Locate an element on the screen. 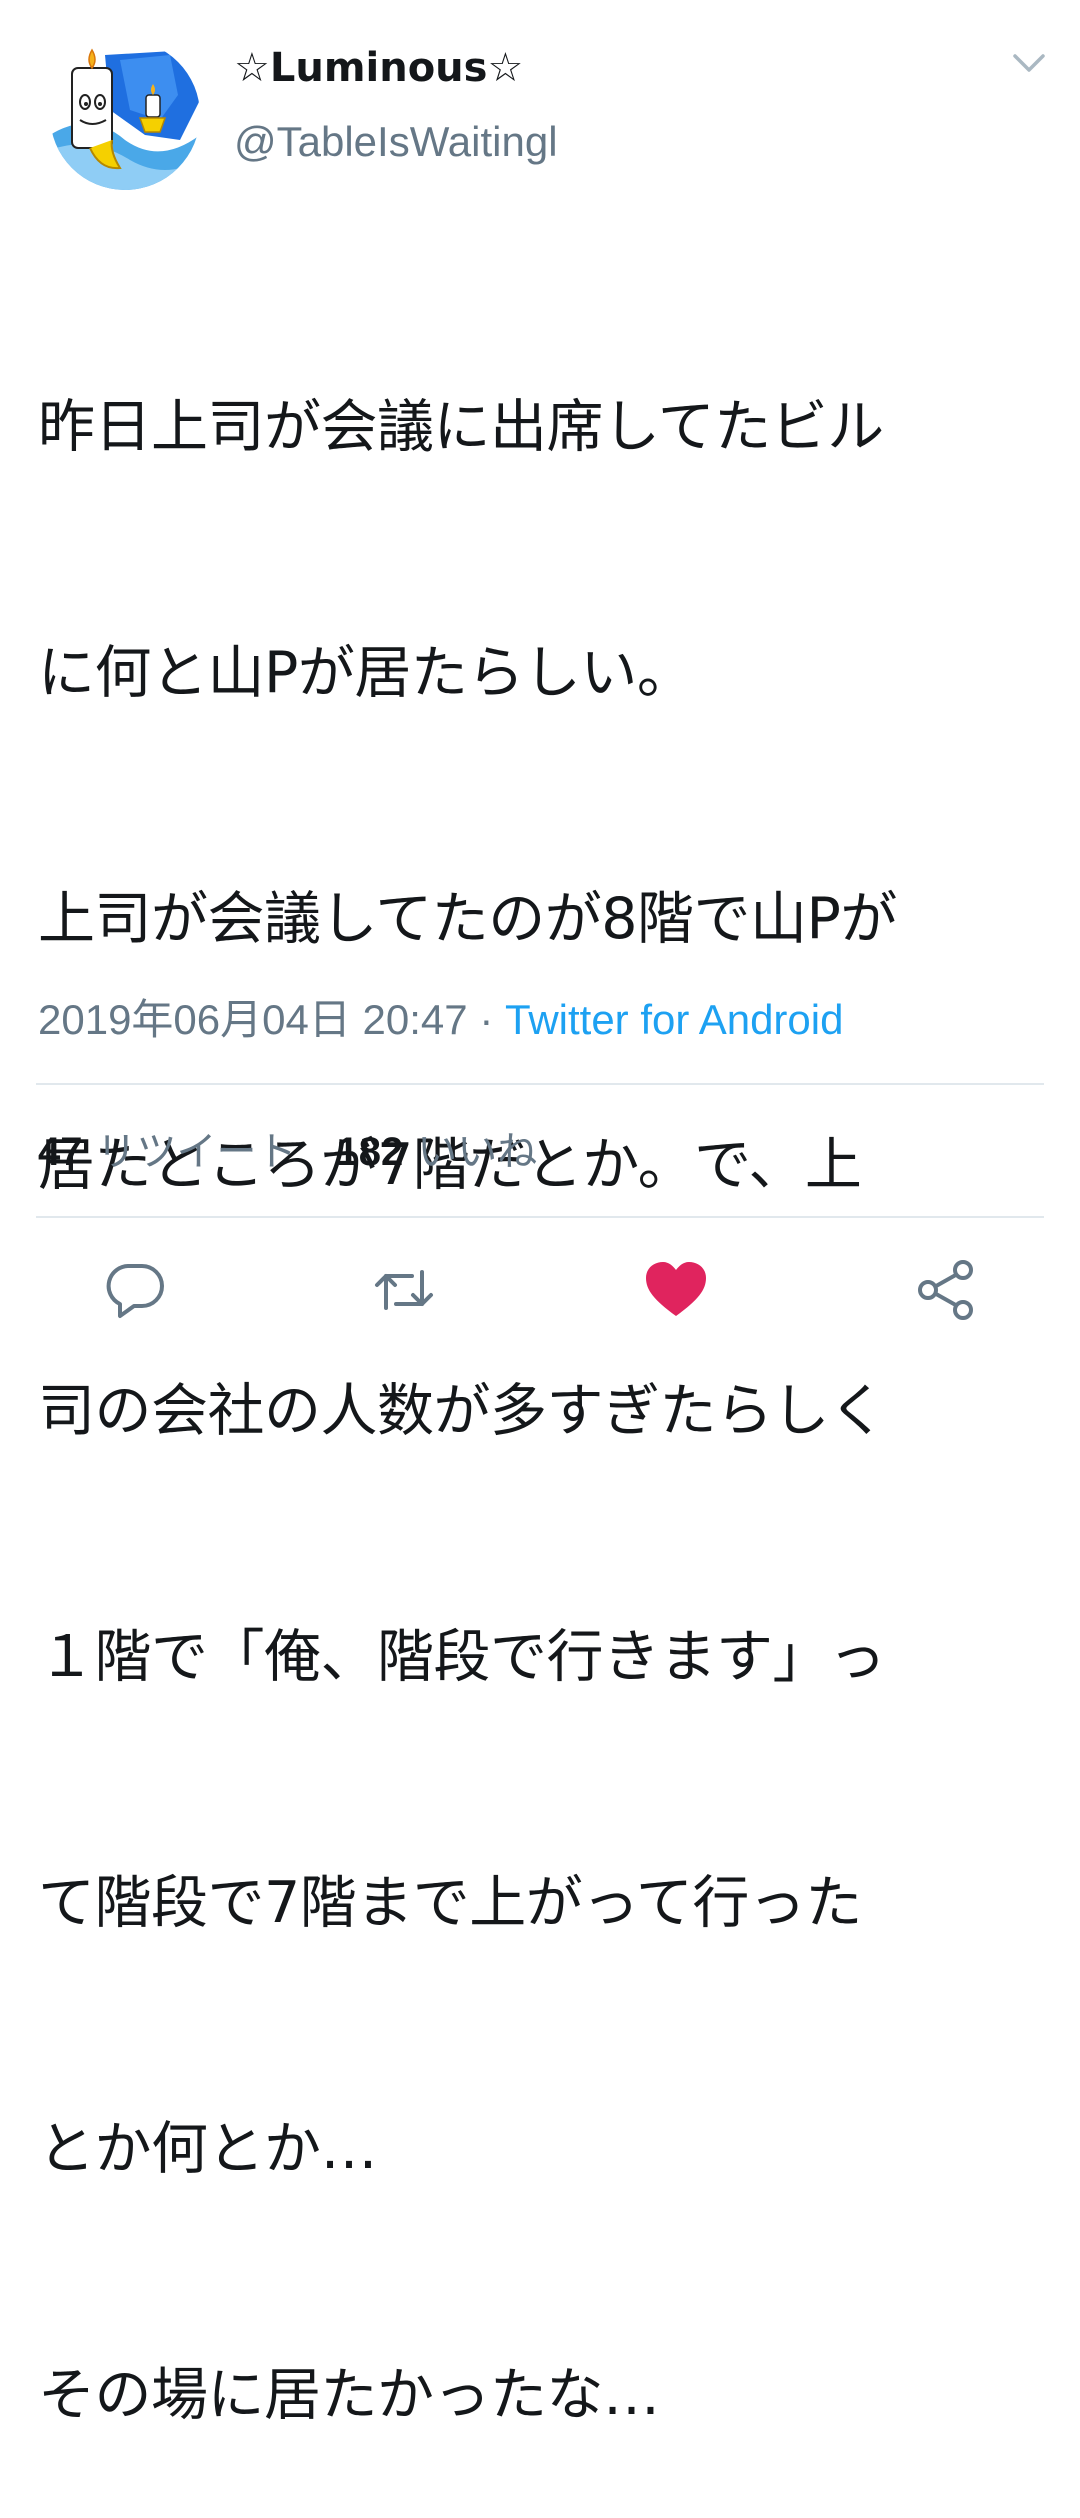 The width and height of the screenshot is (1080, 2518). retweets-count: 47 is located at coordinates (60, 1152).